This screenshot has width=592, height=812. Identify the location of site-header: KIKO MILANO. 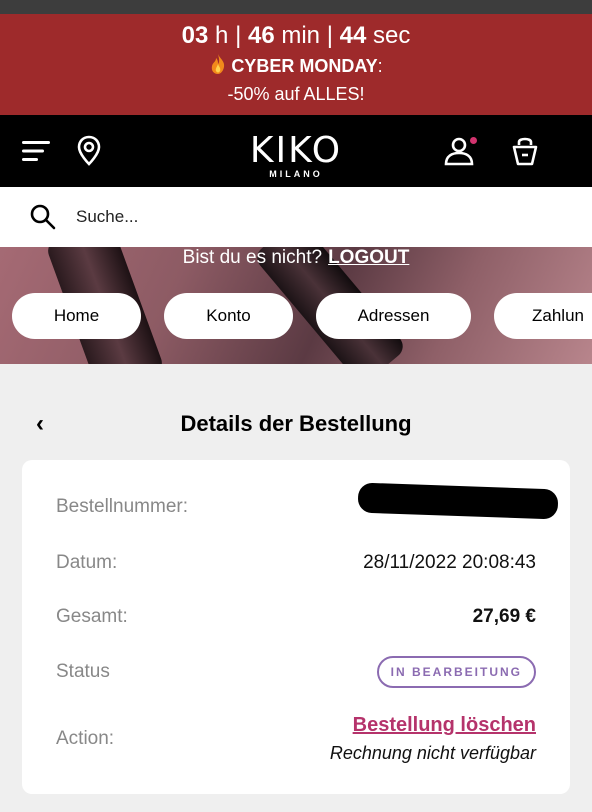
(296, 151).